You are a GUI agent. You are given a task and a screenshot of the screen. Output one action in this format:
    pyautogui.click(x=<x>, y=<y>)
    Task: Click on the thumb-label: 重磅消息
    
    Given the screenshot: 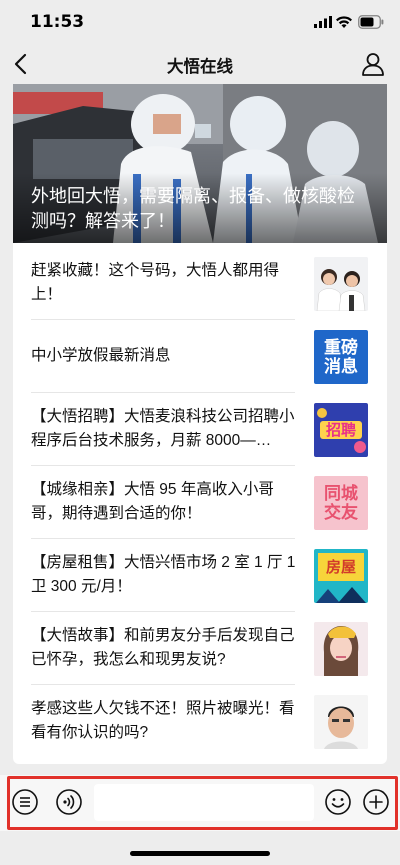 What is the action you would take?
    pyautogui.click(x=341, y=357)
    